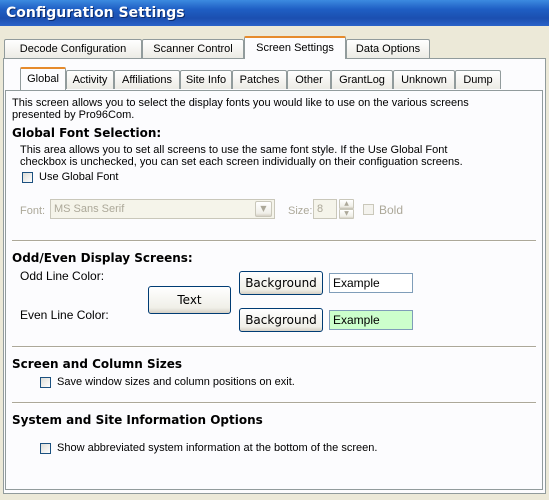  I want to click on size-input: 8, so click(325, 209).